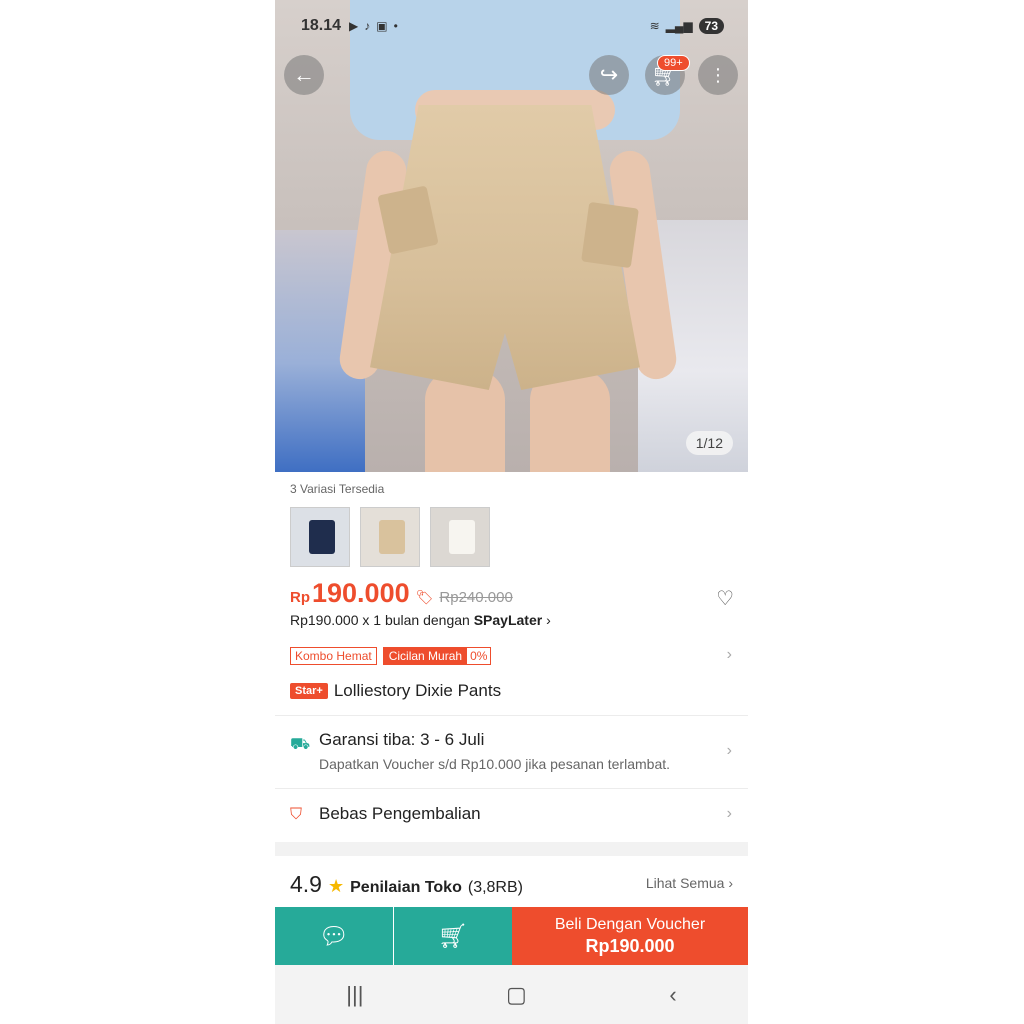 The width and height of the screenshot is (1024, 1024). I want to click on more-options-button: ⋮, so click(718, 75).